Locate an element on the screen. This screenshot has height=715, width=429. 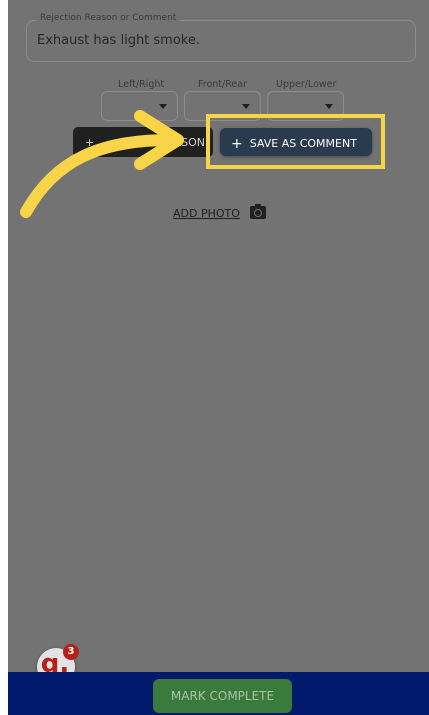
left-right-label: Left/Right is located at coordinates (141, 84).